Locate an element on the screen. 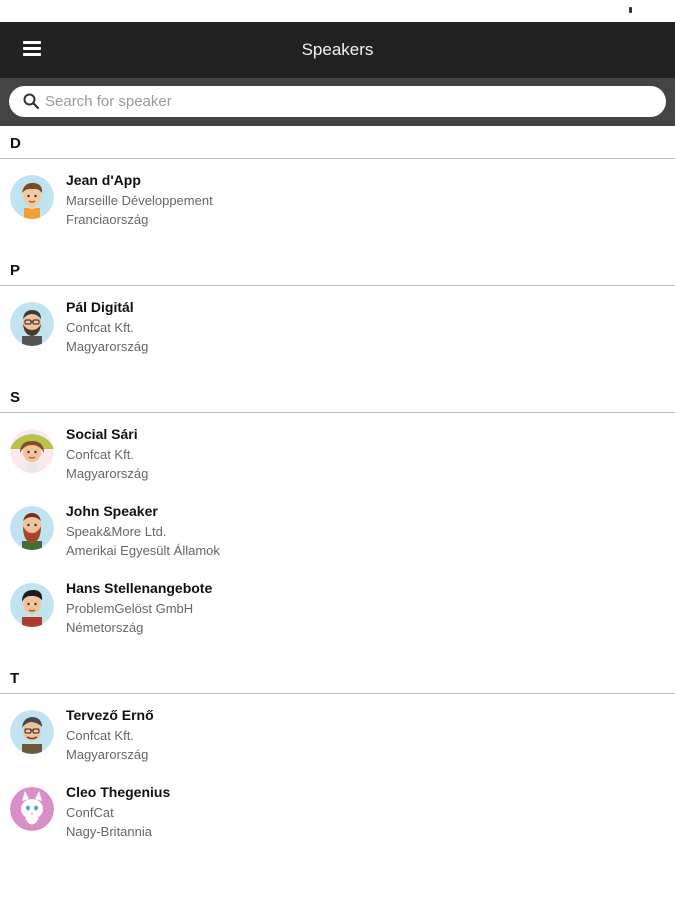 The image size is (675, 900). avatar-bearded-glasses-icon is located at coordinates (32, 324).